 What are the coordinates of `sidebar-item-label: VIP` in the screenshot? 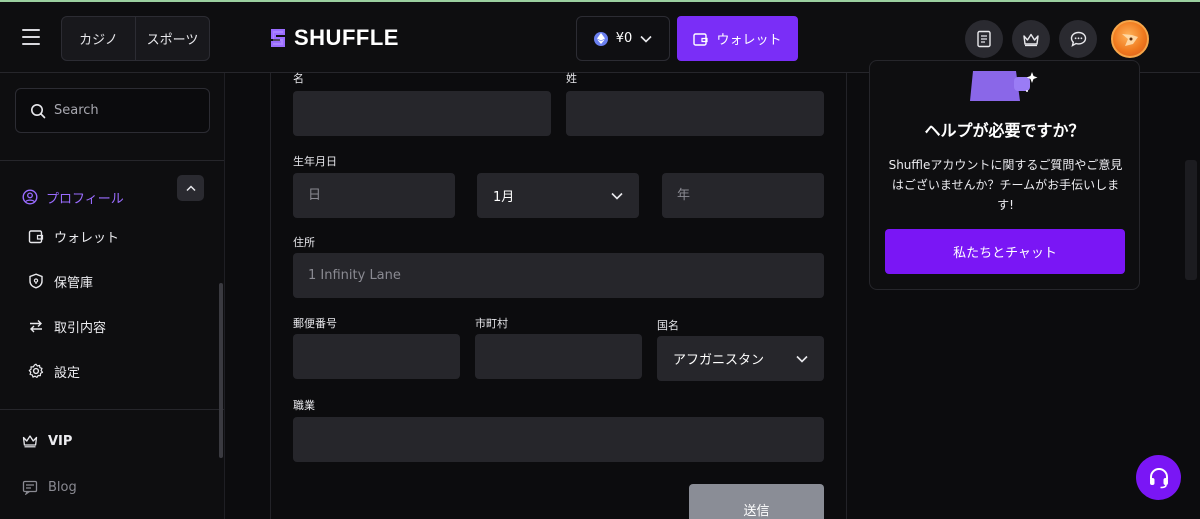 It's located at (60, 441).